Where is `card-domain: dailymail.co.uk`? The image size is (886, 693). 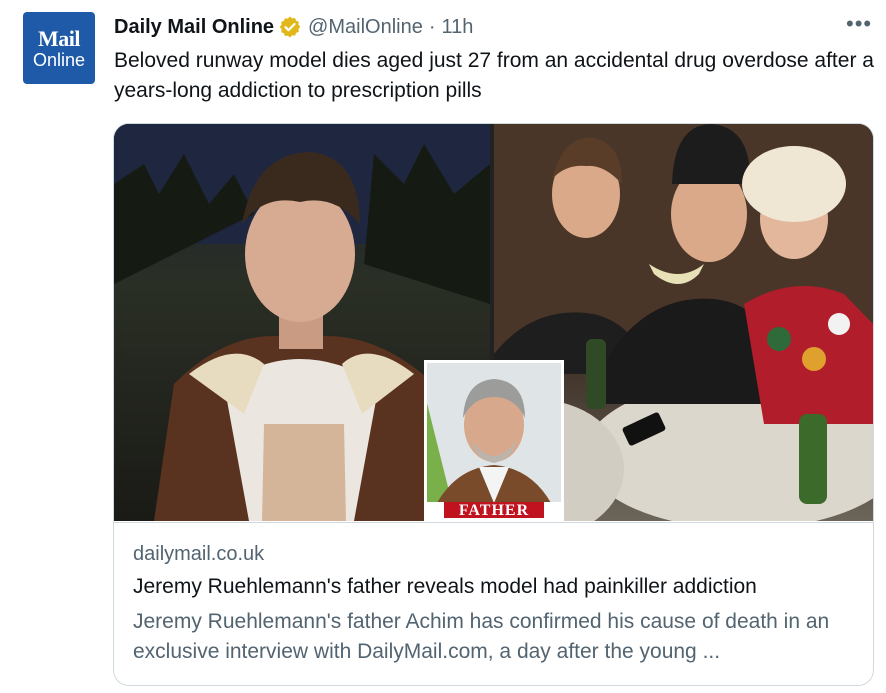 card-domain: dailymail.co.uk is located at coordinates (199, 554).